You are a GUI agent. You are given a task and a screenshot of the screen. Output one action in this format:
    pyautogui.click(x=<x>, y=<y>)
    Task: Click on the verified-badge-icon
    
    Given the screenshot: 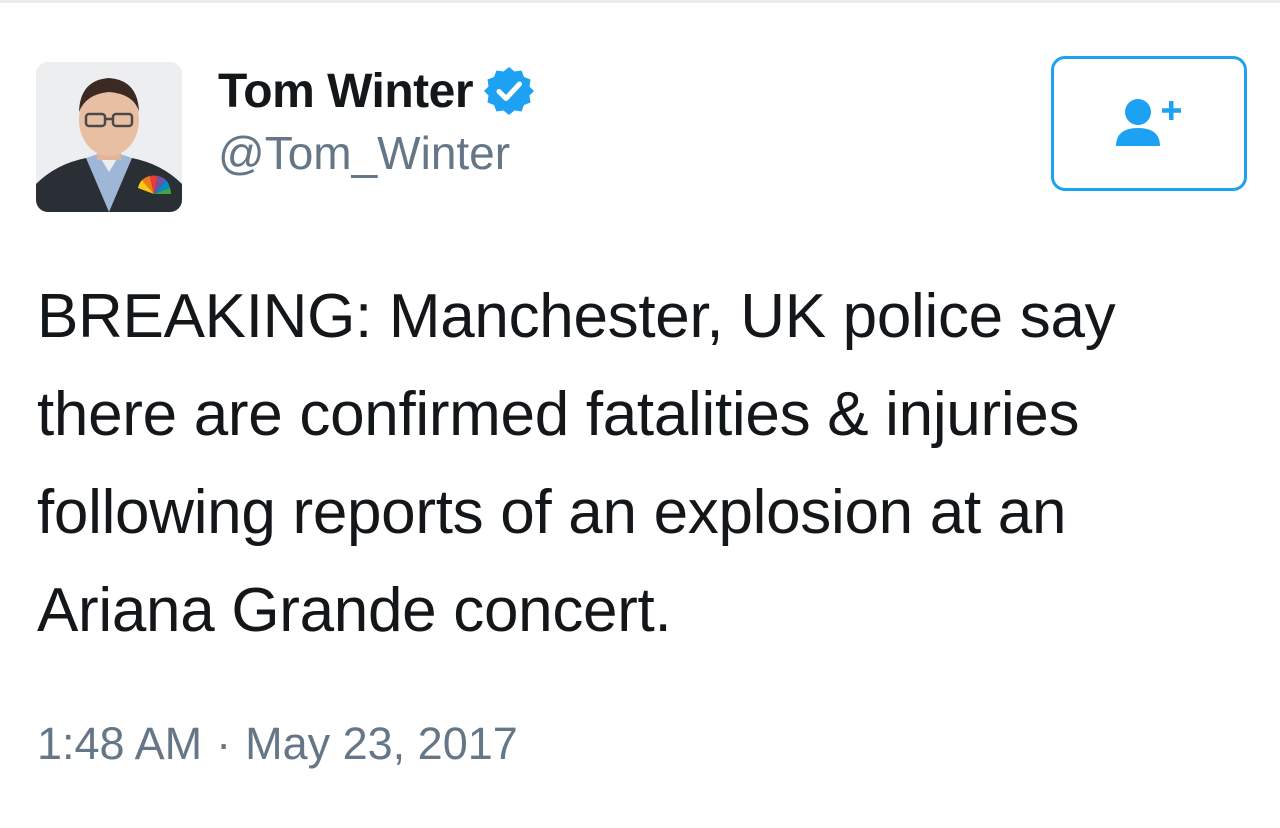 What is the action you would take?
    pyautogui.click(x=509, y=91)
    